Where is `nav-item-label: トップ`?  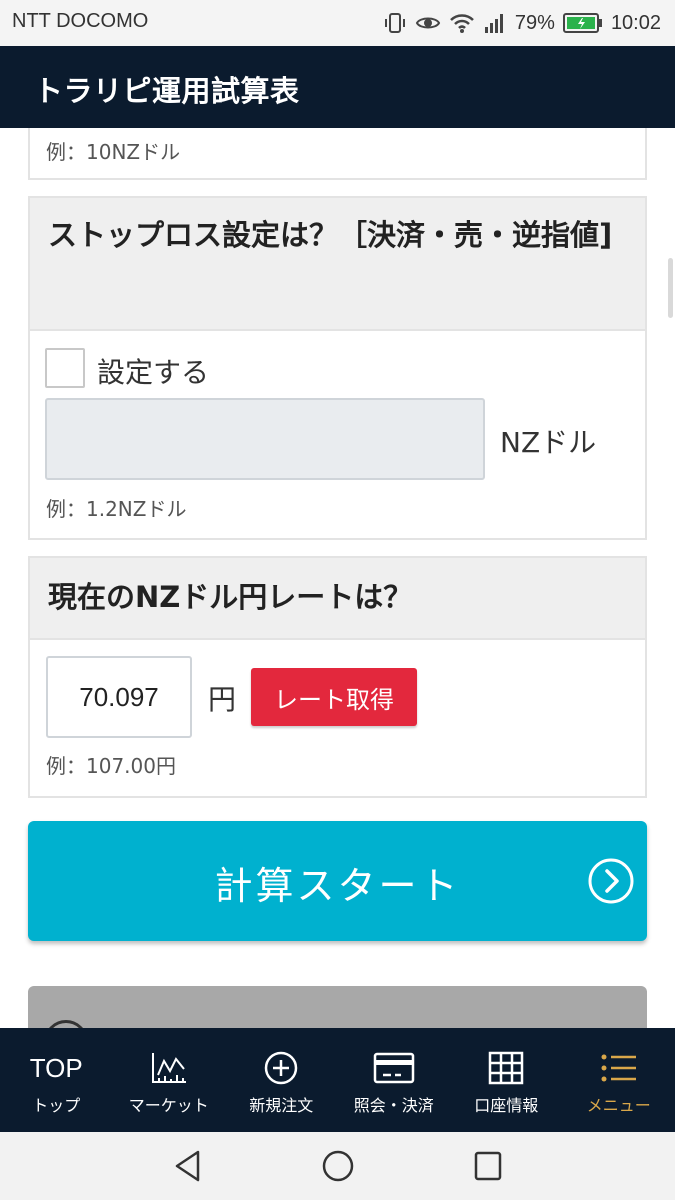 nav-item-label: トップ is located at coordinates (56, 1105).